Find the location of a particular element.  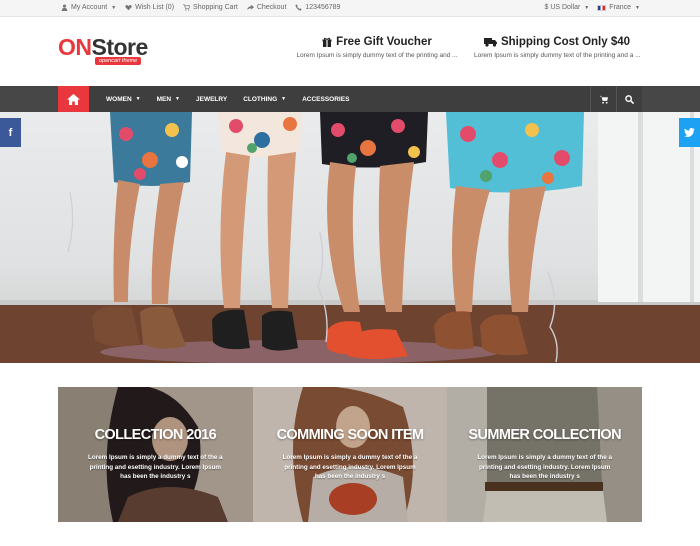

twitter-share-button is located at coordinates (689, 132).